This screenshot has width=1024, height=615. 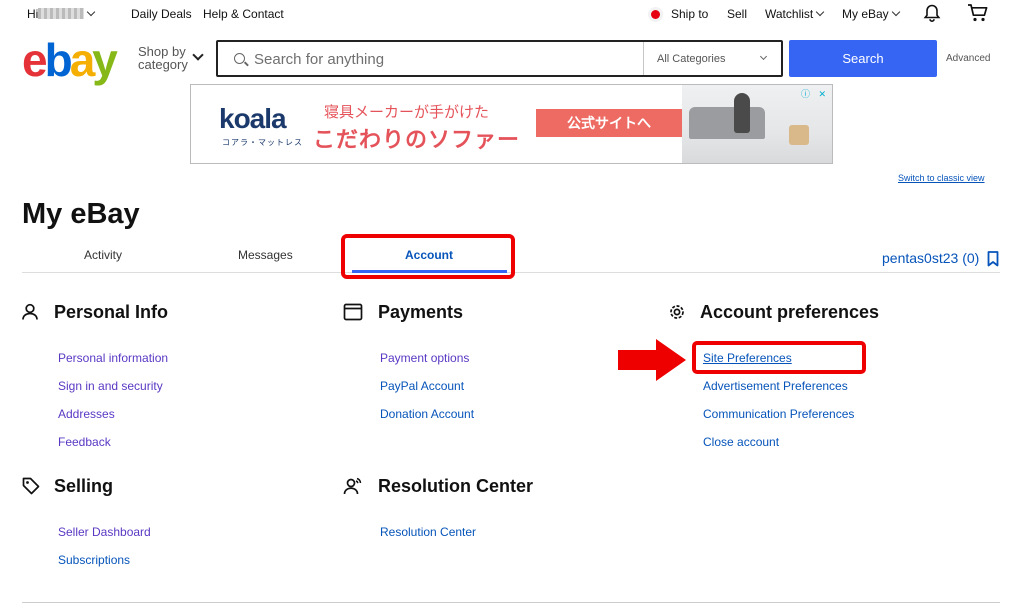 What do you see at coordinates (424, 358) in the screenshot?
I see `payment-options-link: Payment options` at bounding box center [424, 358].